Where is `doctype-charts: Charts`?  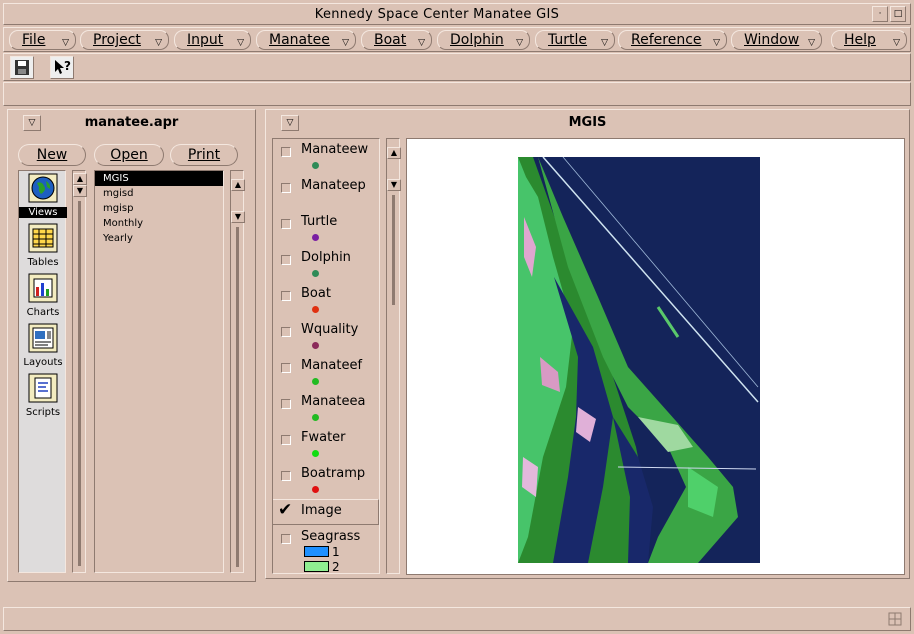 doctype-charts: Charts is located at coordinates (43, 296).